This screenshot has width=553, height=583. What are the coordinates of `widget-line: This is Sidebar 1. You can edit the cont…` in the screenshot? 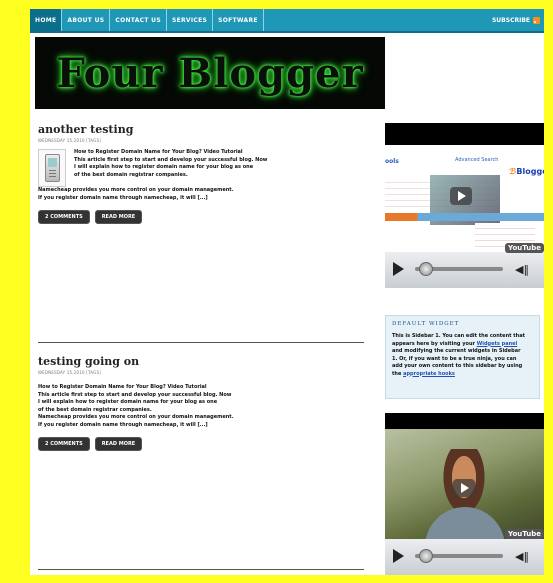 It's located at (458, 336).